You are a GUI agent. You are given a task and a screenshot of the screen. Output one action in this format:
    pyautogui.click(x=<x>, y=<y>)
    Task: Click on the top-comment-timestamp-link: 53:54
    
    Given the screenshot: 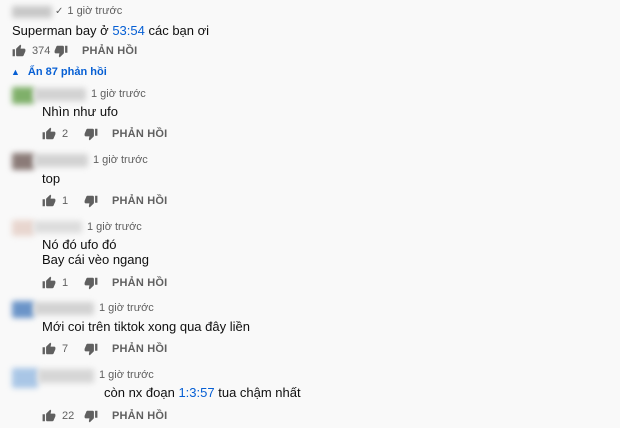 What is the action you would take?
    pyautogui.click(x=128, y=30)
    